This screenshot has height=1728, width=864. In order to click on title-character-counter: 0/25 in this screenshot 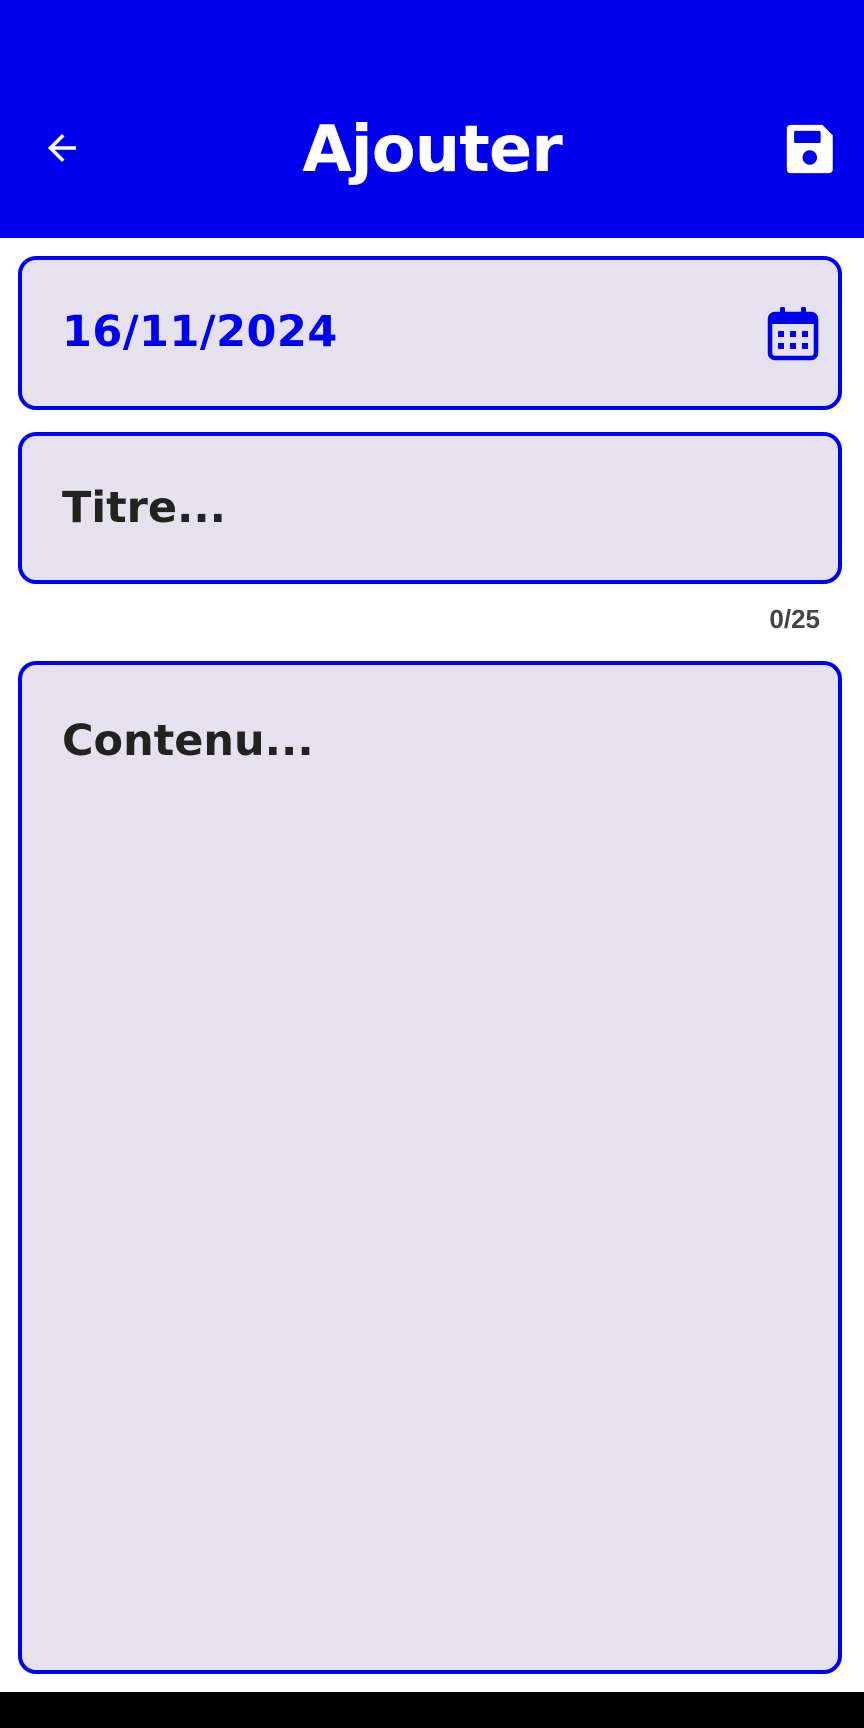, I will do `click(794, 619)`.